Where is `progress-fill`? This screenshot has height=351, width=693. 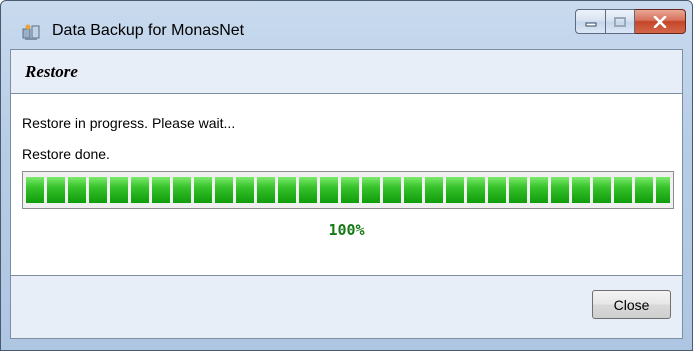 progress-fill is located at coordinates (348, 190).